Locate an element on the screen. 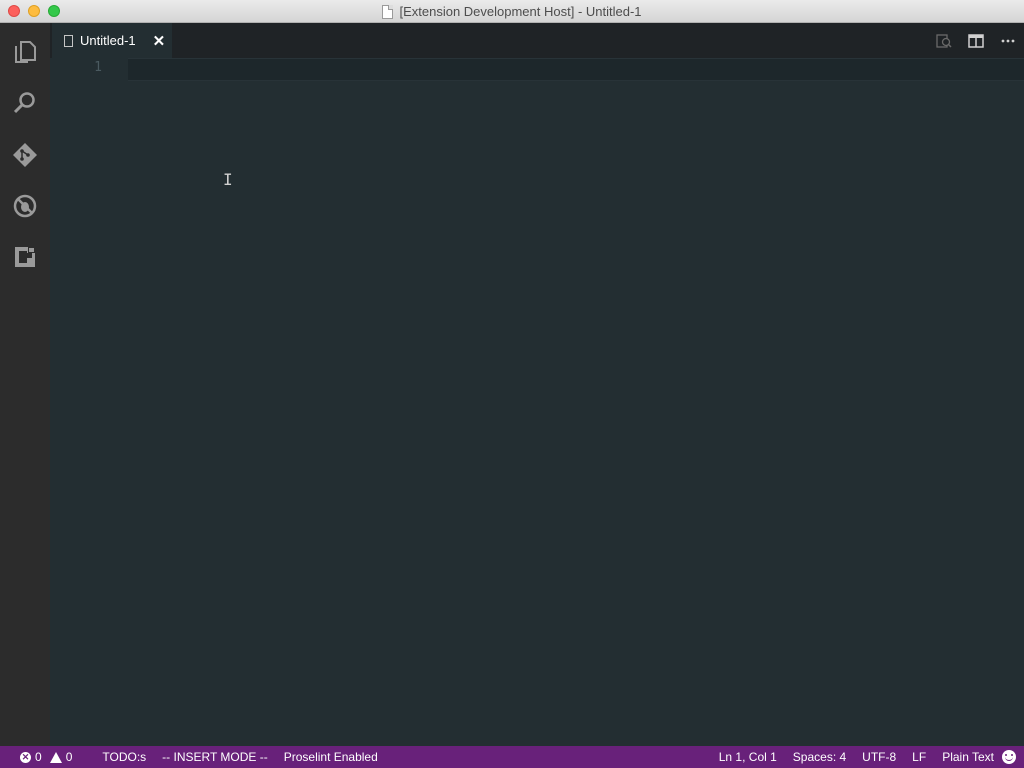 Image resolution: width=1024 pixels, height=768 pixels. warning-count: 0 is located at coordinates (69, 757).